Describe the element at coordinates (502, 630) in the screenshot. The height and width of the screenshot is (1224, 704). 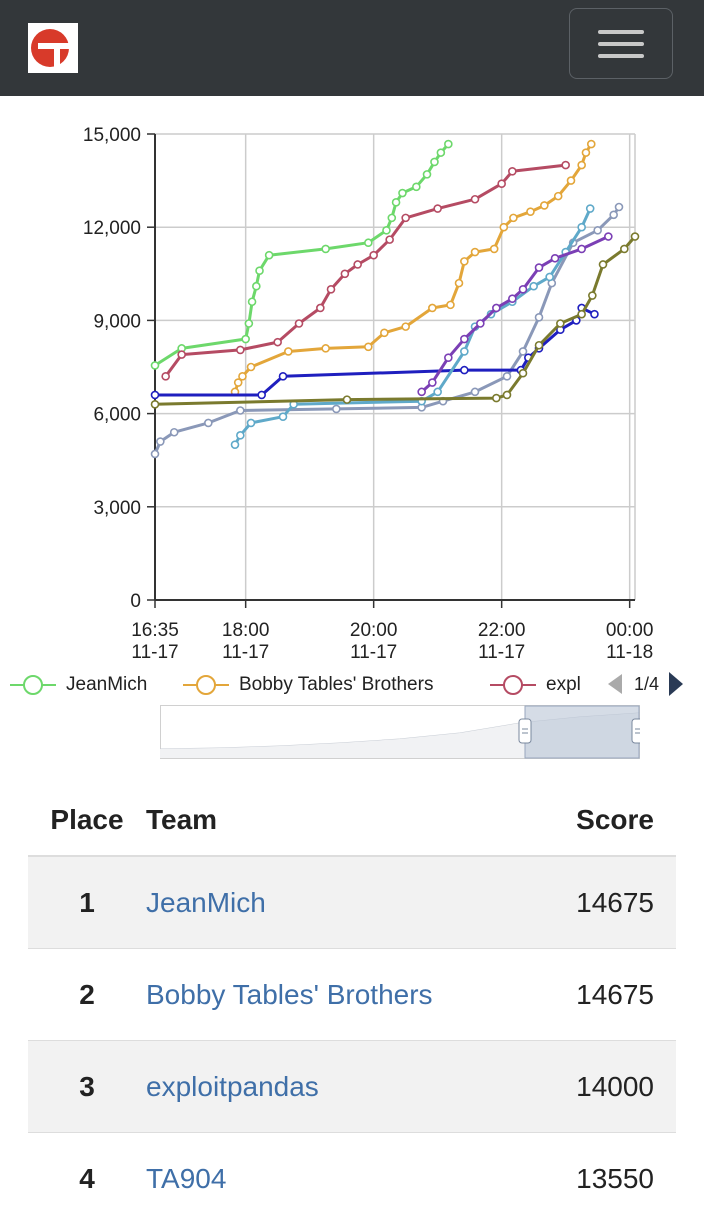
I see `x-tick-label-time: 22:00` at that location.